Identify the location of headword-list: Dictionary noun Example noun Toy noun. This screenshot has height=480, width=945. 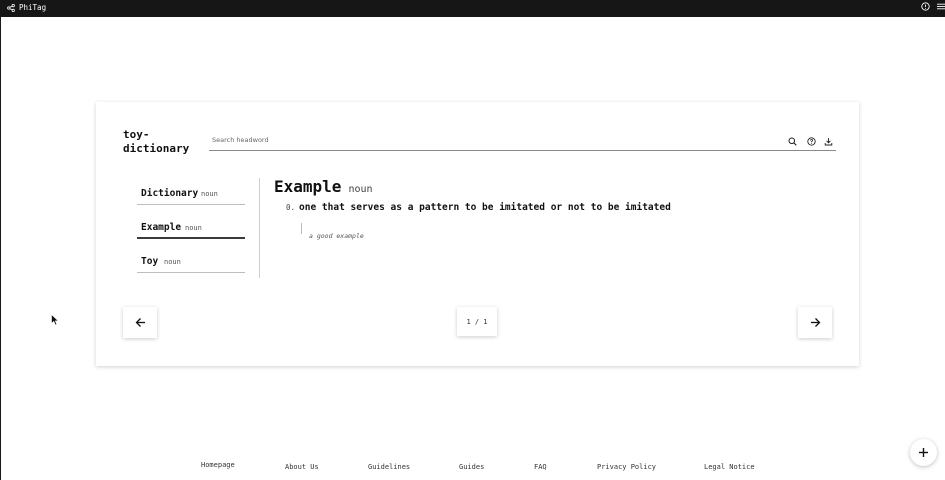
(191, 229).